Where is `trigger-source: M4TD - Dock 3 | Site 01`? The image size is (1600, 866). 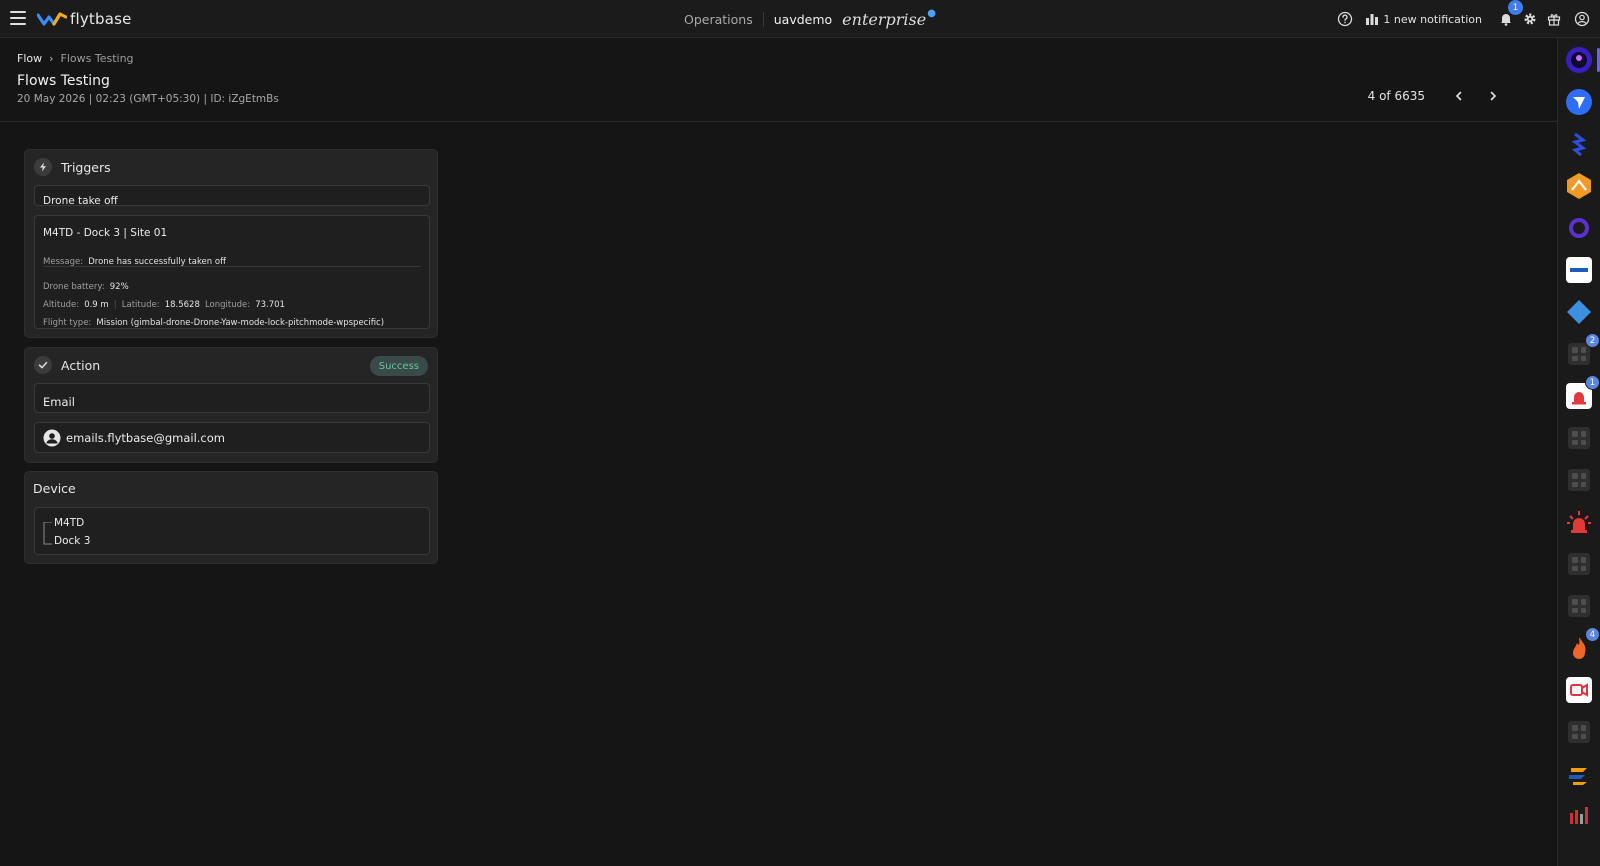 trigger-source: M4TD - Dock 3 | Site 01 is located at coordinates (105, 233).